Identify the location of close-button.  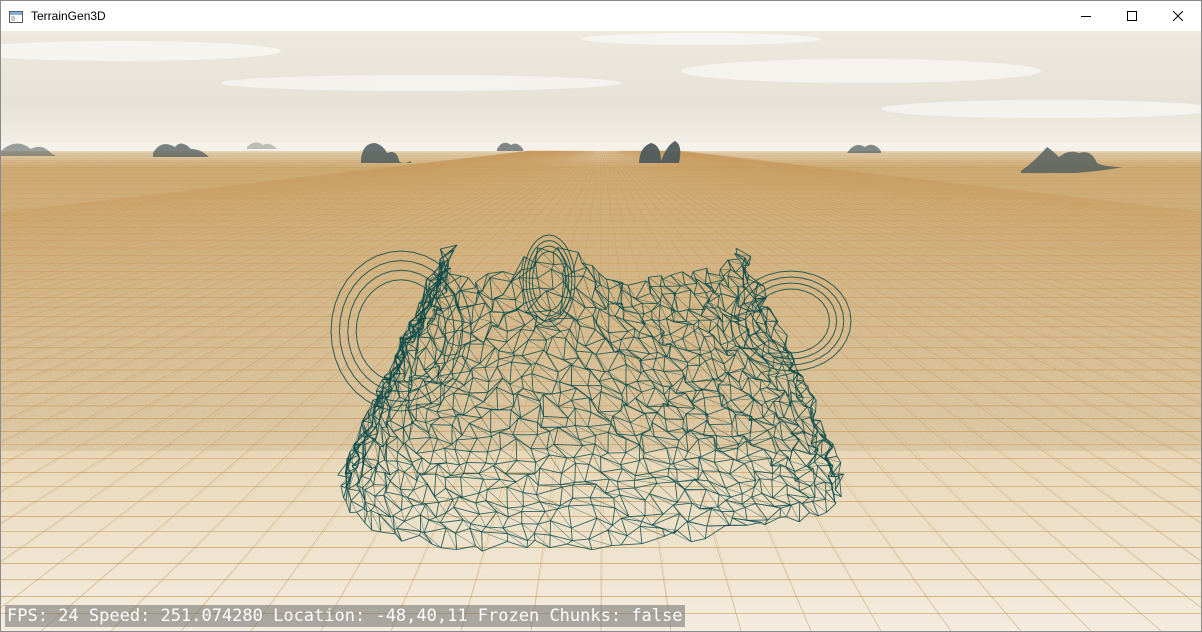
(1178, 16).